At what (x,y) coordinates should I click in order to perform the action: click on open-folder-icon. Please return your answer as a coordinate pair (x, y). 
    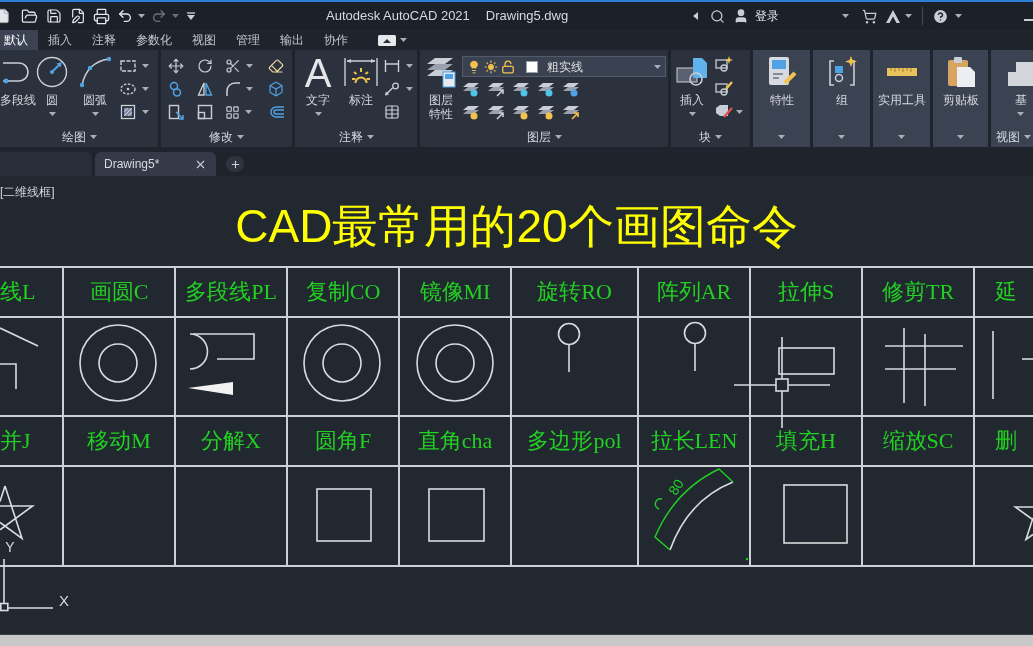
    Looking at the image, I should click on (29, 16).